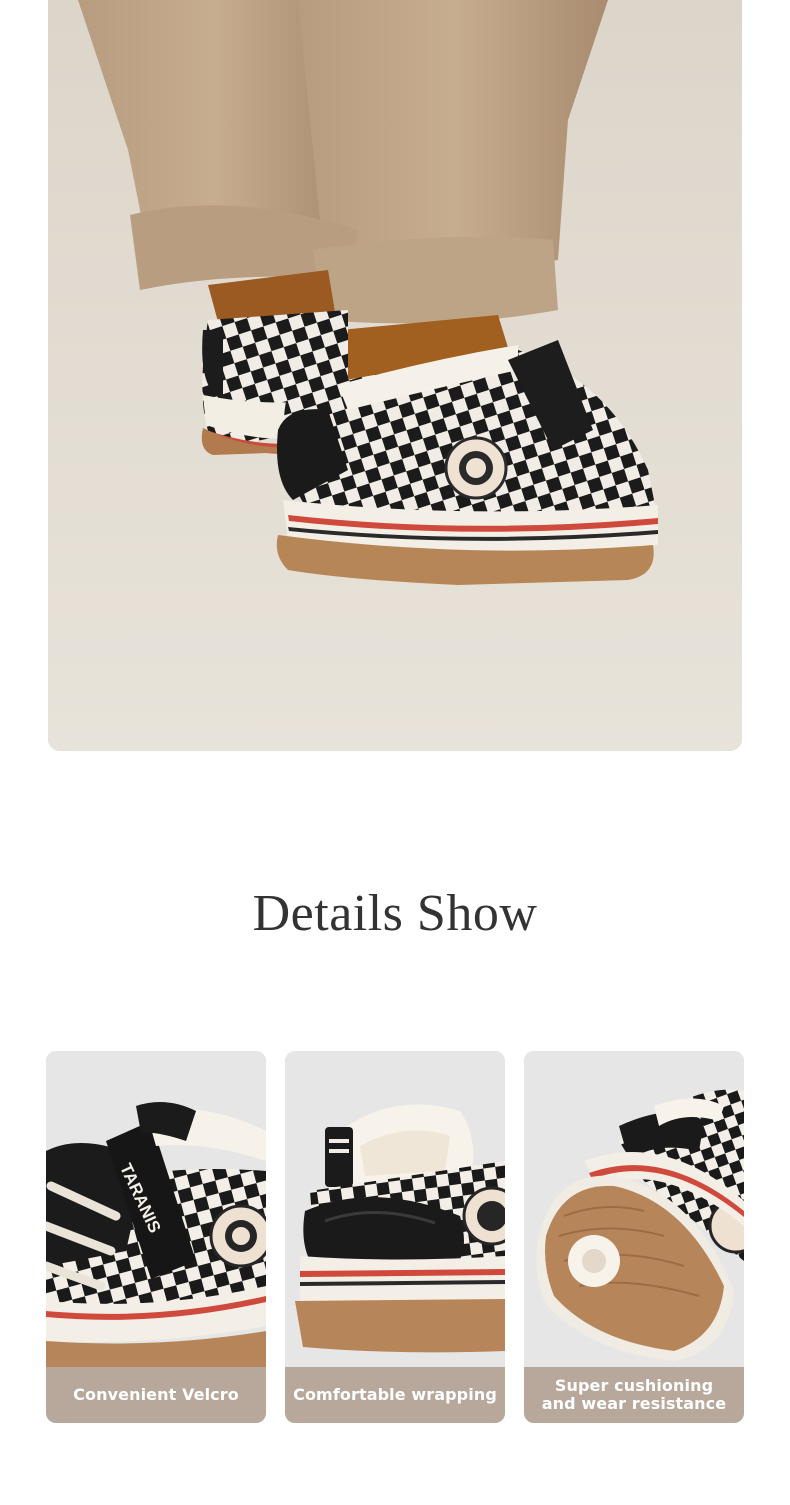  I want to click on feature-caption: Convenient Velcro, so click(156, 1395).